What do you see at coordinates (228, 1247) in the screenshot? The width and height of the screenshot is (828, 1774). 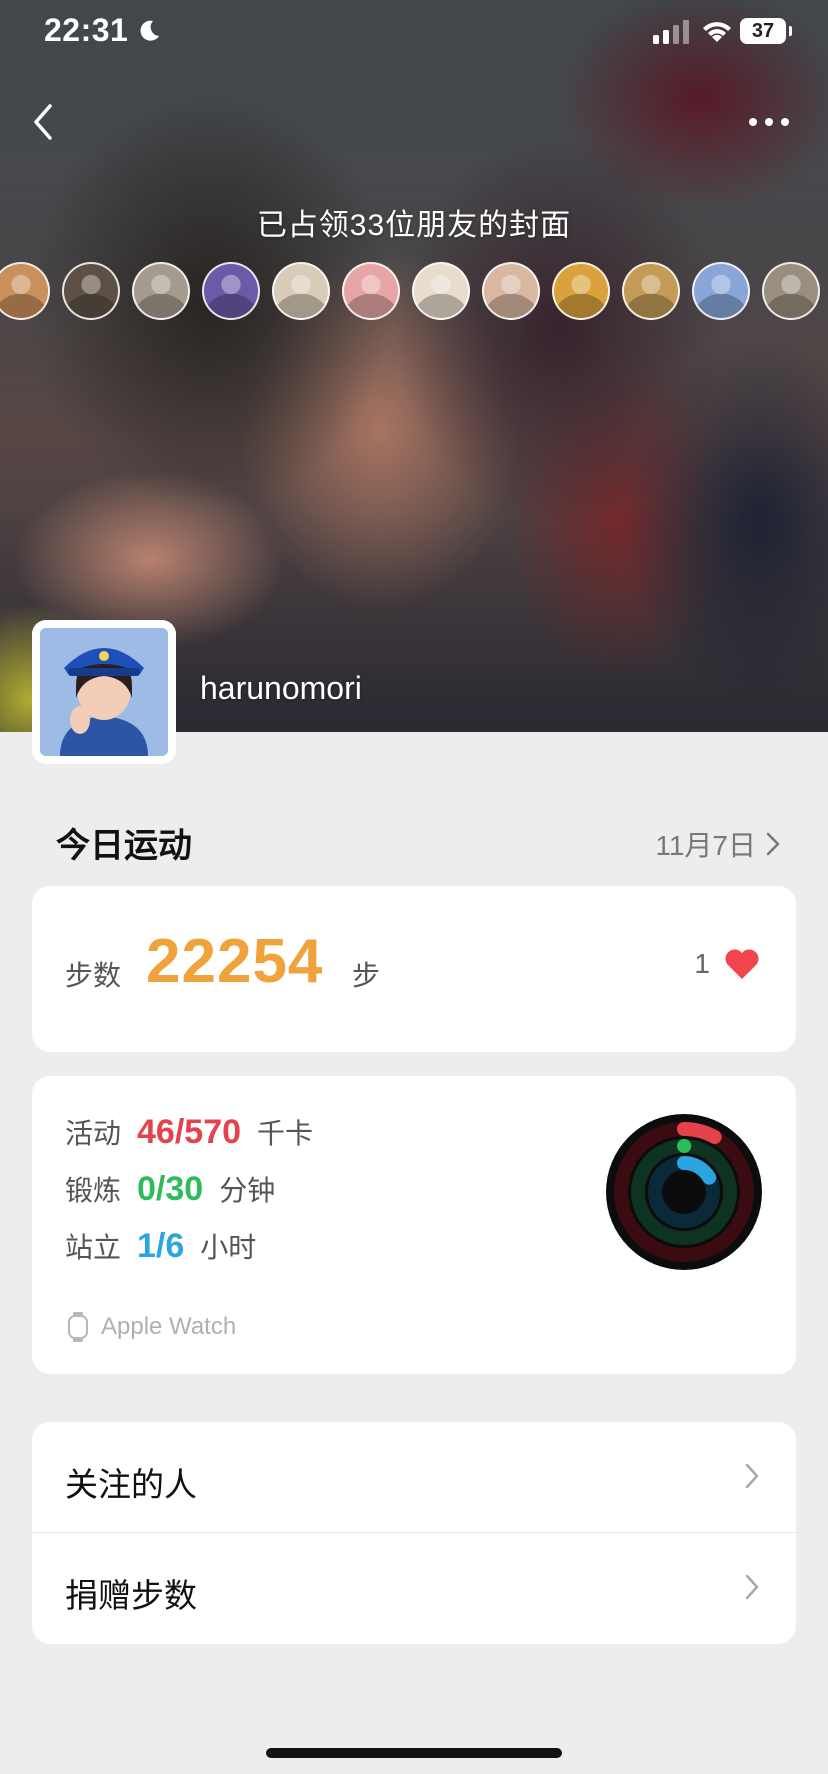 I see `stand-unit: 小时` at bounding box center [228, 1247].